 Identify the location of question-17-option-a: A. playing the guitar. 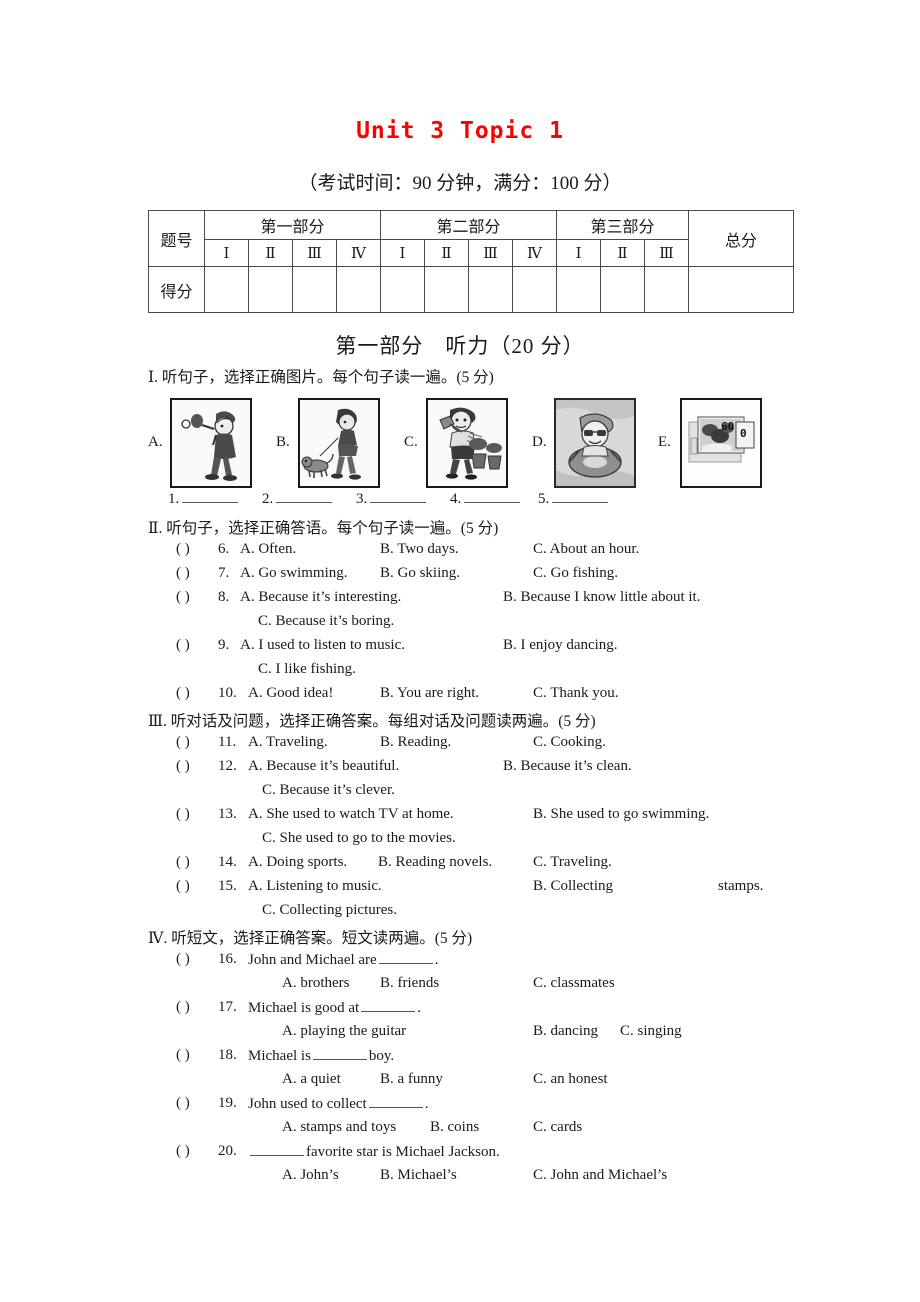
(344, 1031).